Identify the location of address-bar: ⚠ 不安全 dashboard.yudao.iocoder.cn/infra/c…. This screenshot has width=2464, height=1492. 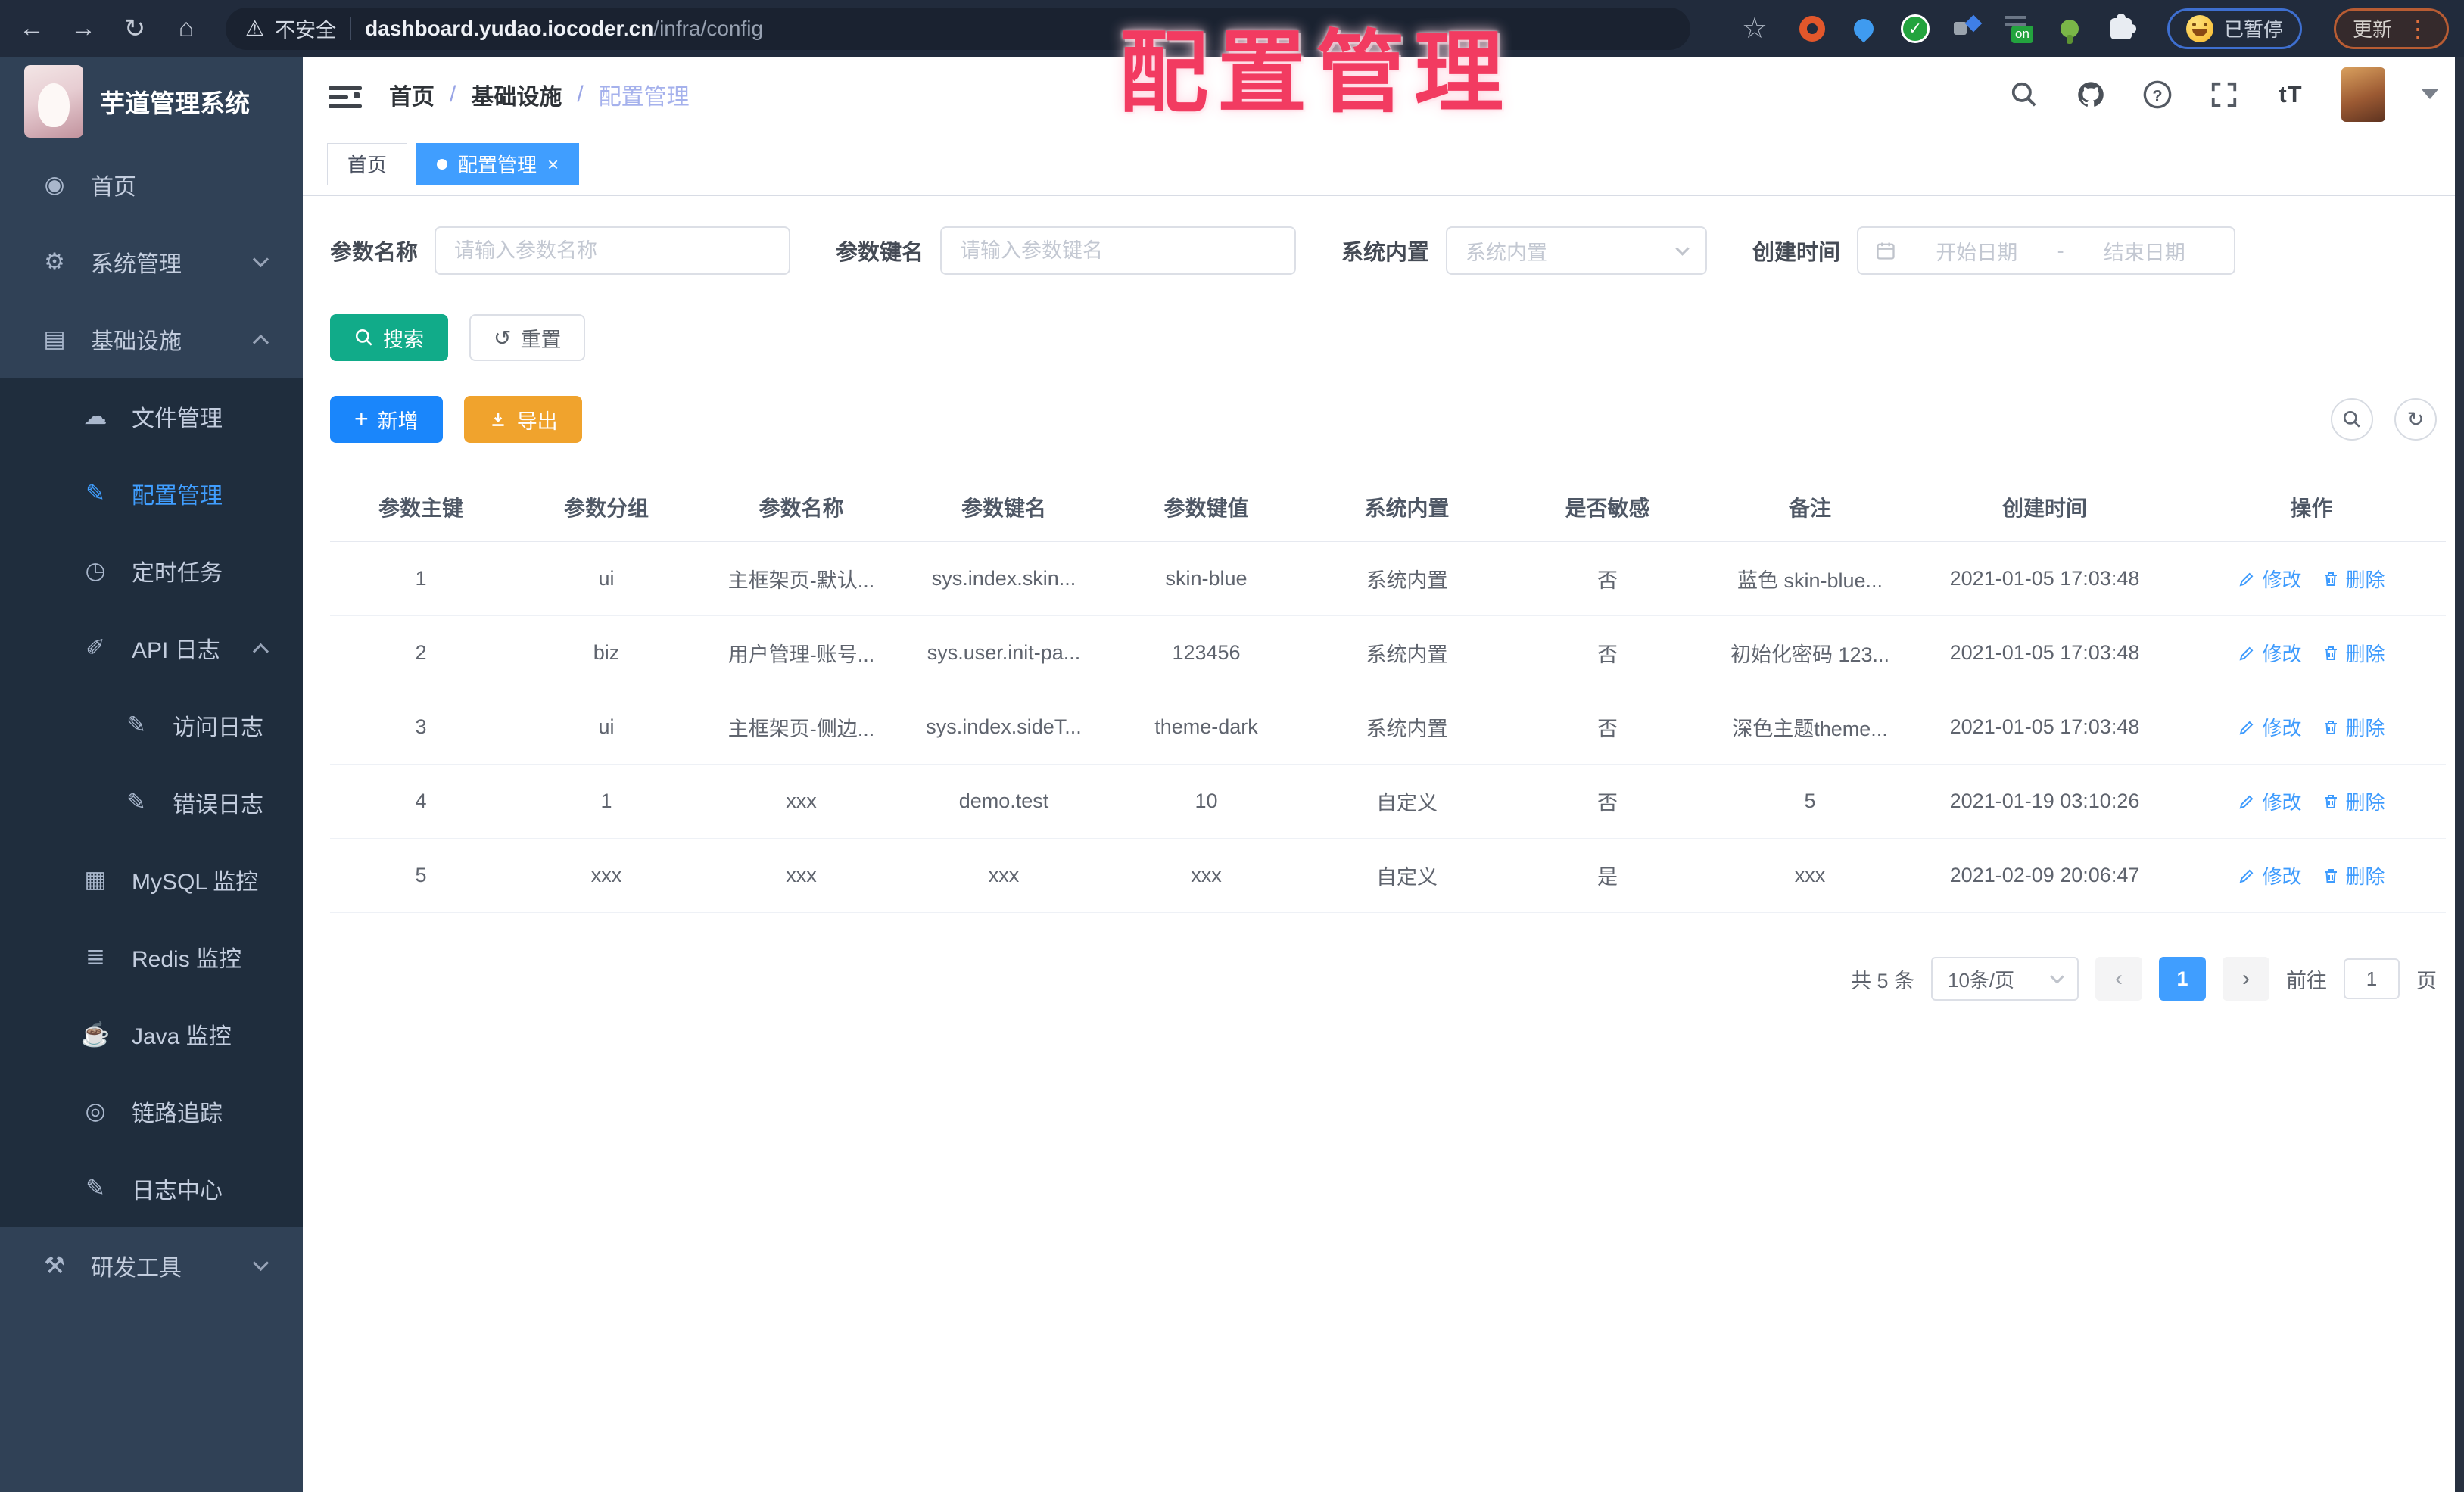
(958, 28).